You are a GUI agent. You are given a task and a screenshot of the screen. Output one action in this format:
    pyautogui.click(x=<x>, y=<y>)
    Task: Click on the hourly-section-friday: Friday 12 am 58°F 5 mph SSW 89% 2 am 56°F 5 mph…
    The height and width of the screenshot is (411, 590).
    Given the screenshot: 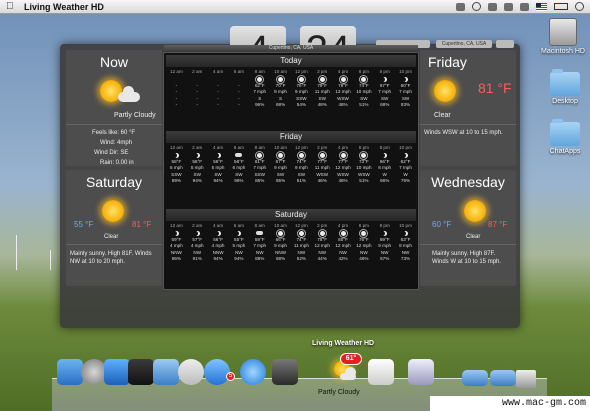 What is the action you would take?
    pyautogui.click(x=291, y=166)
    